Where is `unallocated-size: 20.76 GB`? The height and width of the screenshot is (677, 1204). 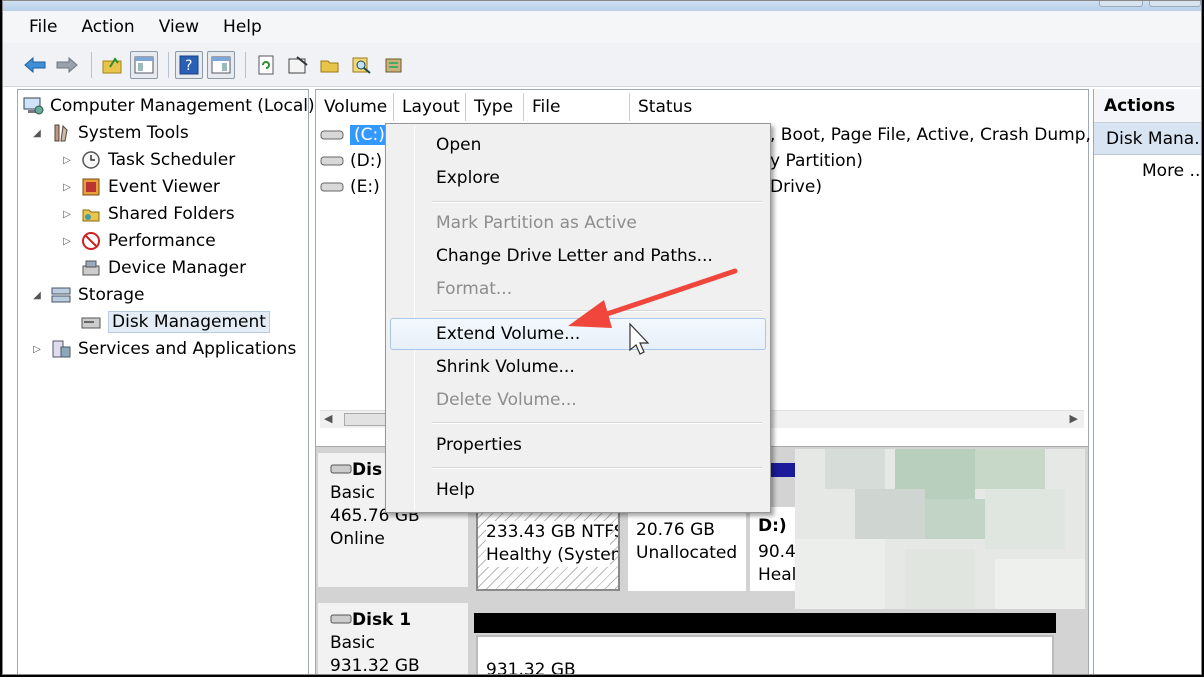
unallocated-size: 20.76 GB is located at coordinates (675, 530).